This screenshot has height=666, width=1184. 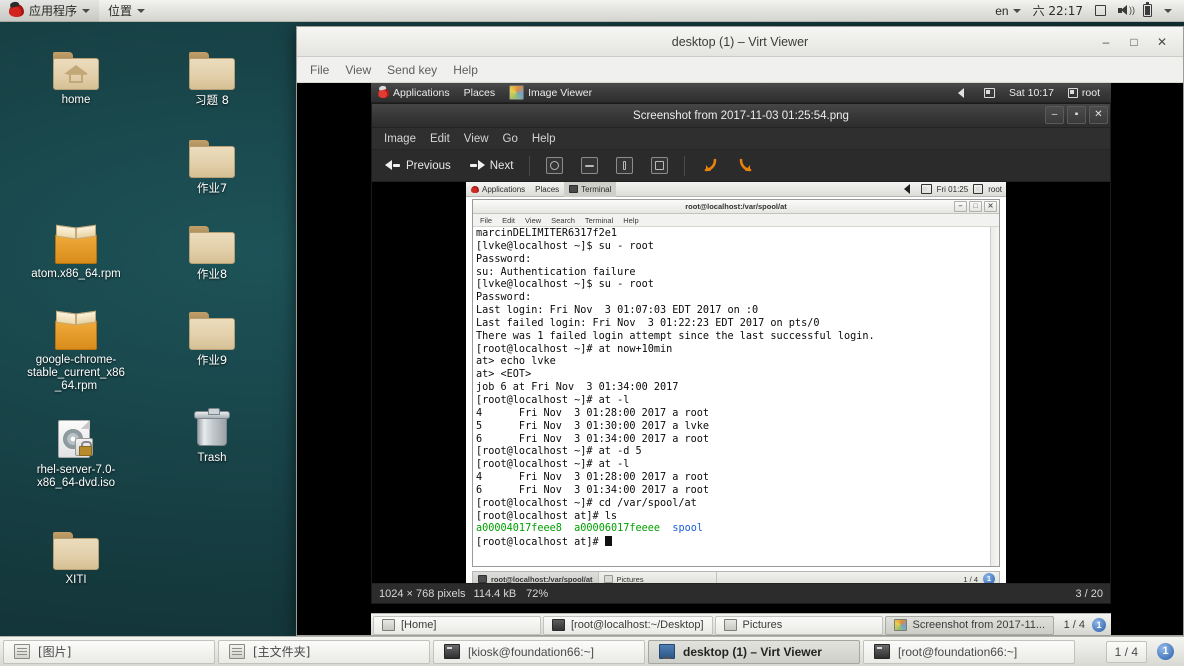 What do you see at coordinates (1084, 93) in the screenshot?
I see `vm-user-menu: root` at bounding box center [1084, 93].